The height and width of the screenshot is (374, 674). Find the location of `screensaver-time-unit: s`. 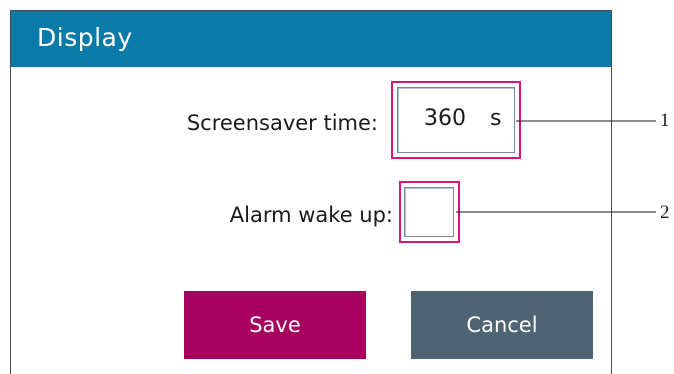

screensaver-time-unit: s is located at coordinates (496, 118).